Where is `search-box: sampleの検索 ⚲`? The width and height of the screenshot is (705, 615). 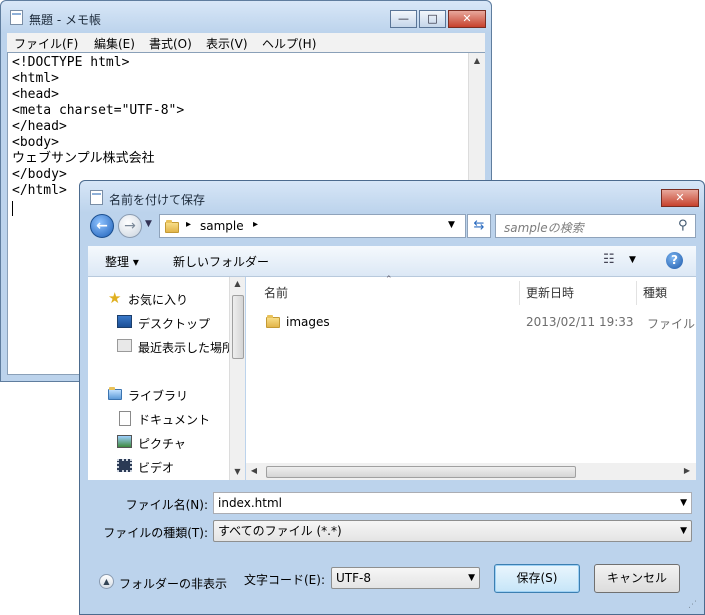 search-box: sampleの検索 ⚲ is located at coordinates (595, 226).